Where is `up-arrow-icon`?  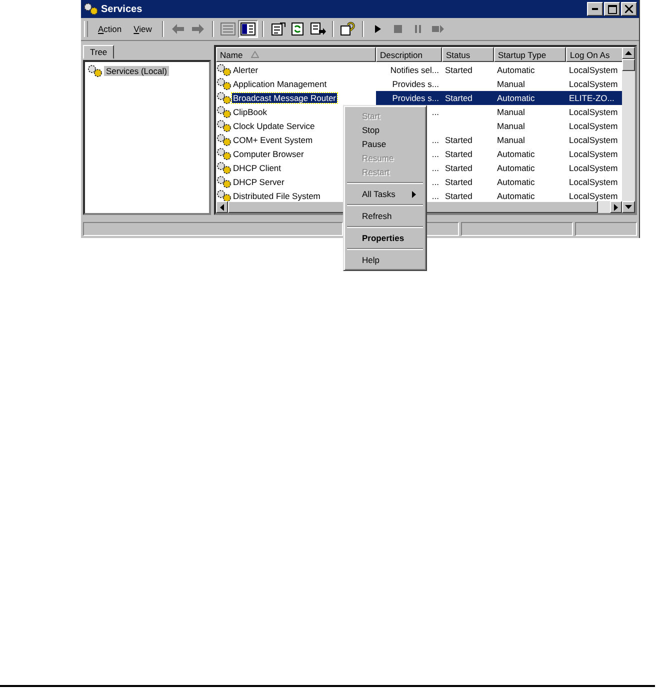 up-arrow-icon is located at coordinates (628, 53).